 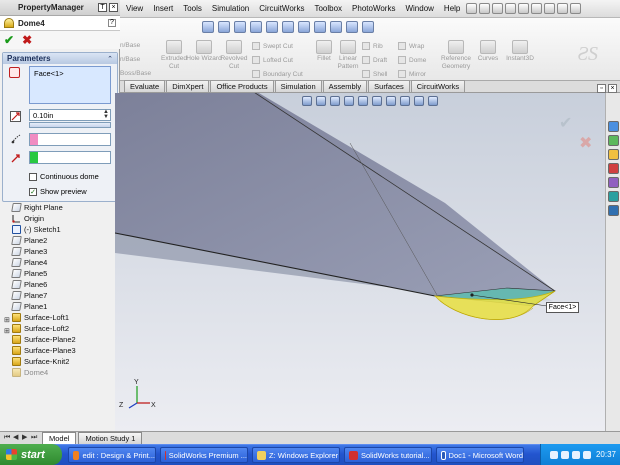 What do you see at coordinates (59, 438) in the screenshot?
I see `tab-model: Model` at bounding box center [59, 438].